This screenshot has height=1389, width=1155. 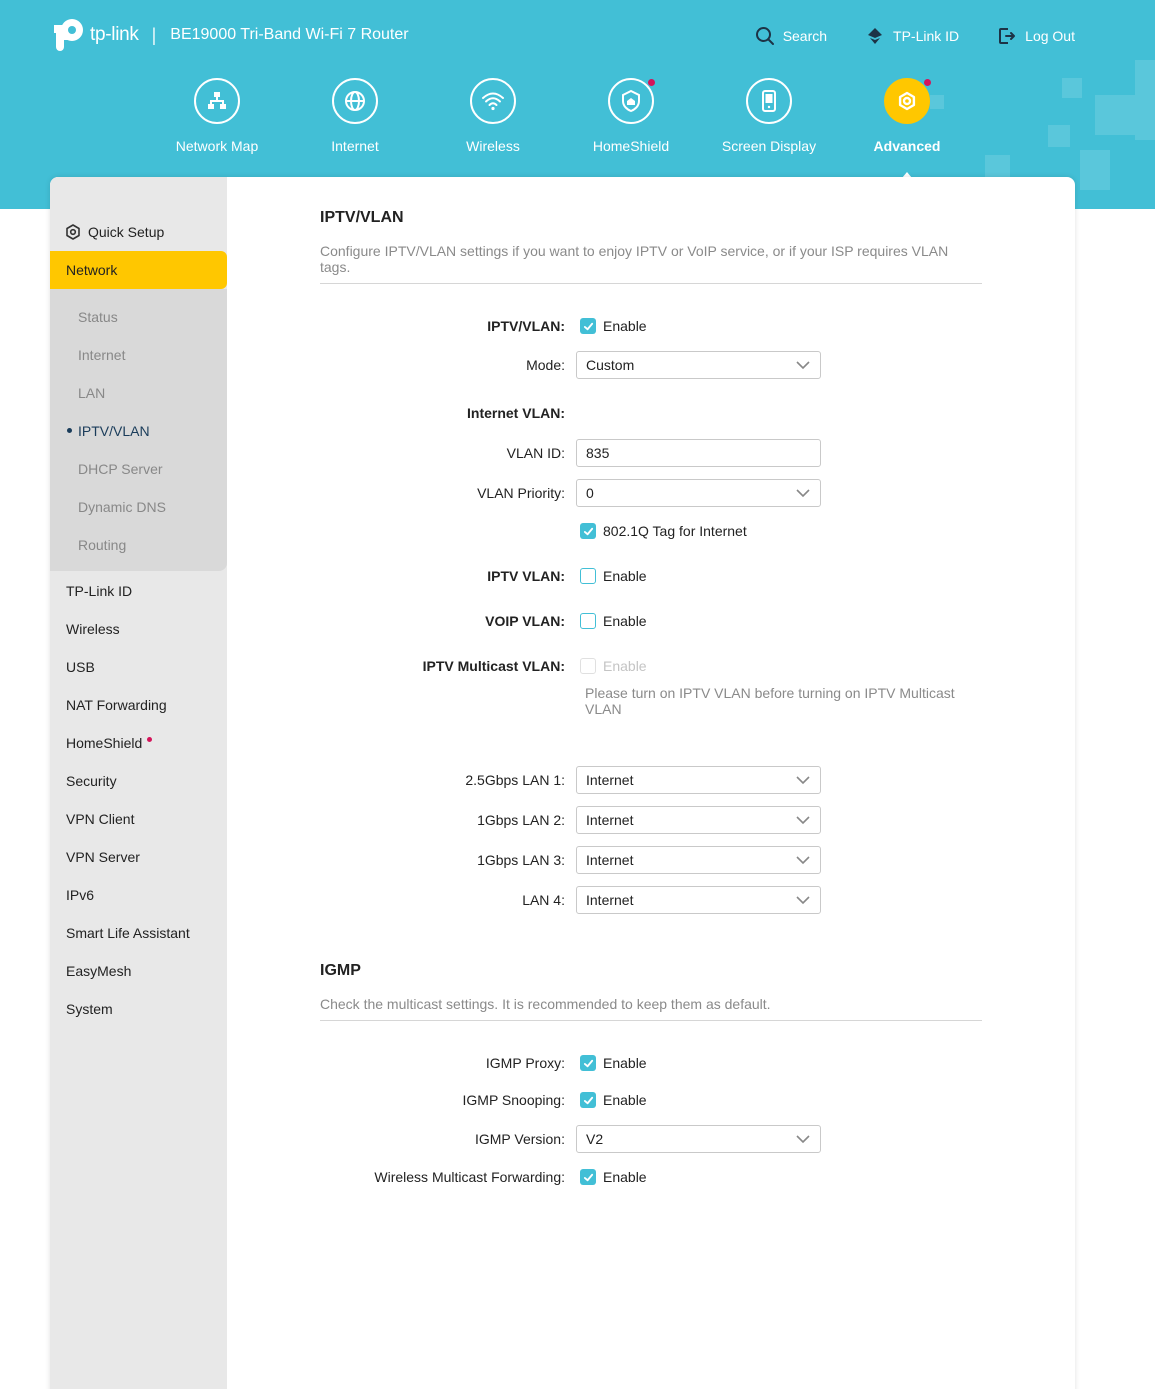 What do you see at coordinates (698, 780) in the screenshot?
I see `port-select-lan1: Internet` at bounding box center [698, 780].